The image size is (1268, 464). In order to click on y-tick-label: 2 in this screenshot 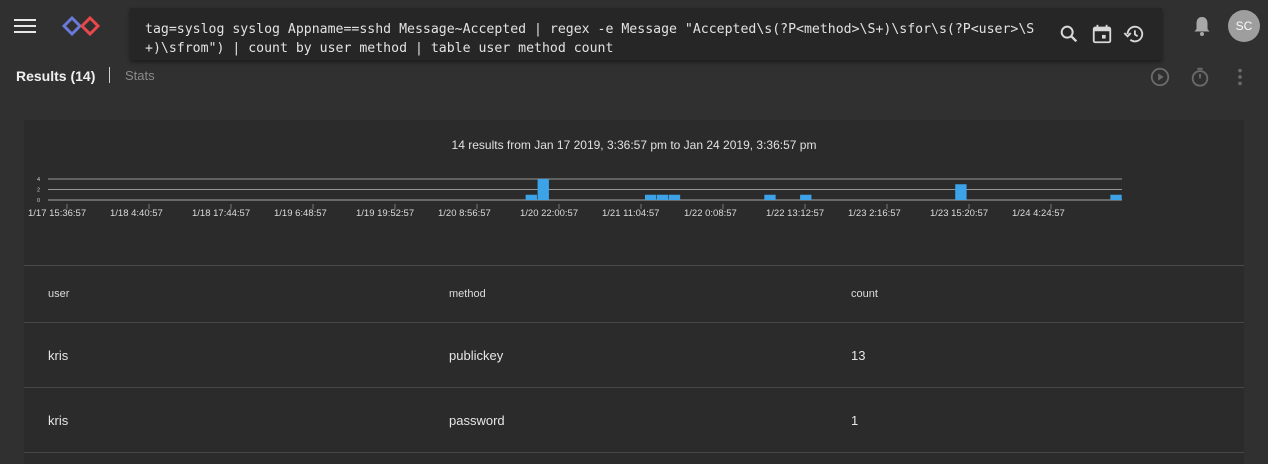, I will do `click(38, 191)`.